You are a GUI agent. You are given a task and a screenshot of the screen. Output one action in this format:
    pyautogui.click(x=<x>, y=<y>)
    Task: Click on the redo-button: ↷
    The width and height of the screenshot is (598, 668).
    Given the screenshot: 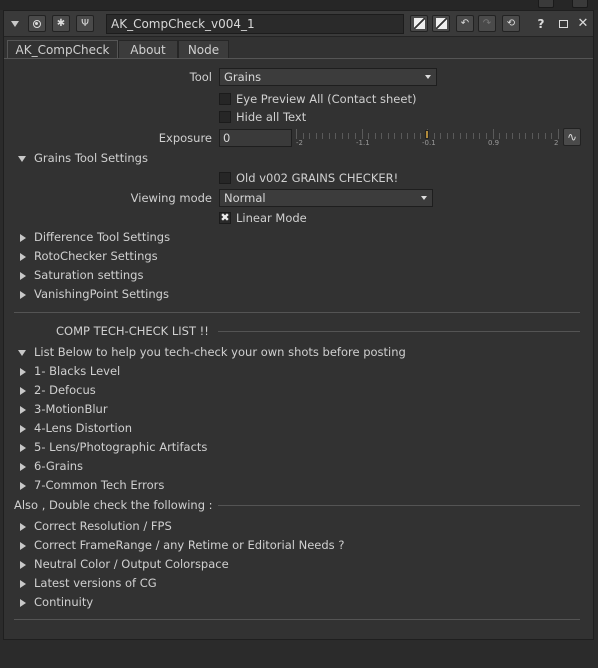 What is the action you would take?
    pyautogui.click(x=487, y=23)
    